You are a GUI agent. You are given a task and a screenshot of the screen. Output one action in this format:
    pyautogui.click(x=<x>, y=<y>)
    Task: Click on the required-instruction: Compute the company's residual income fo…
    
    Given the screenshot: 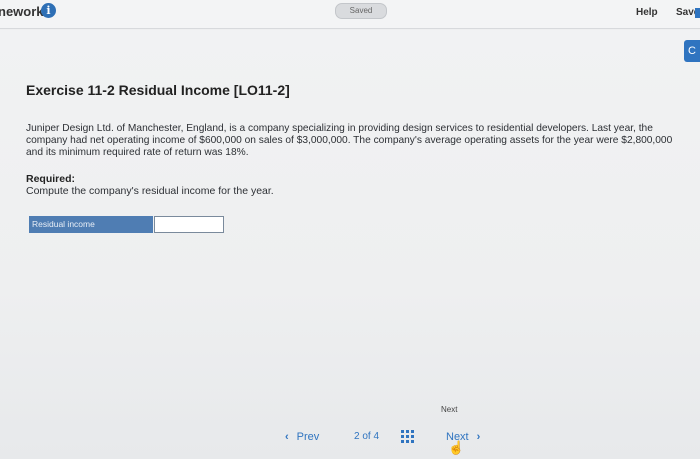 What is the action you would take?
    pyautogui.click(x=150, y=191)
    